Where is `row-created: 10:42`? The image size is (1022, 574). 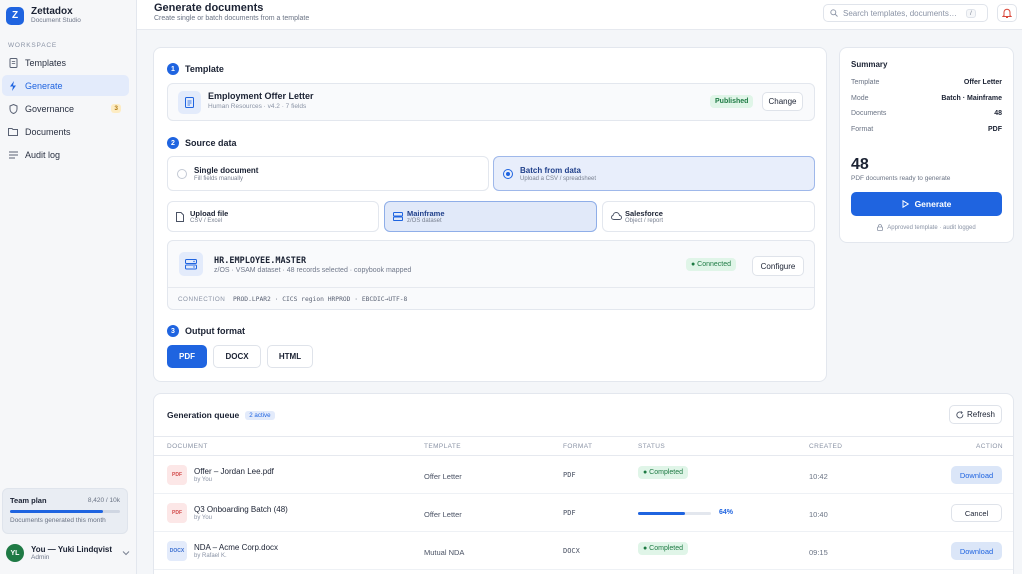
row-created: 10:42 is located at coordinates (818, 476).